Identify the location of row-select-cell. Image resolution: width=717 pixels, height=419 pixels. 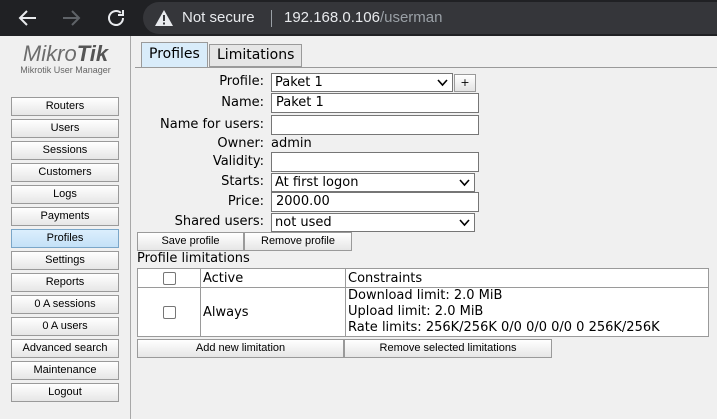
(169, 312).